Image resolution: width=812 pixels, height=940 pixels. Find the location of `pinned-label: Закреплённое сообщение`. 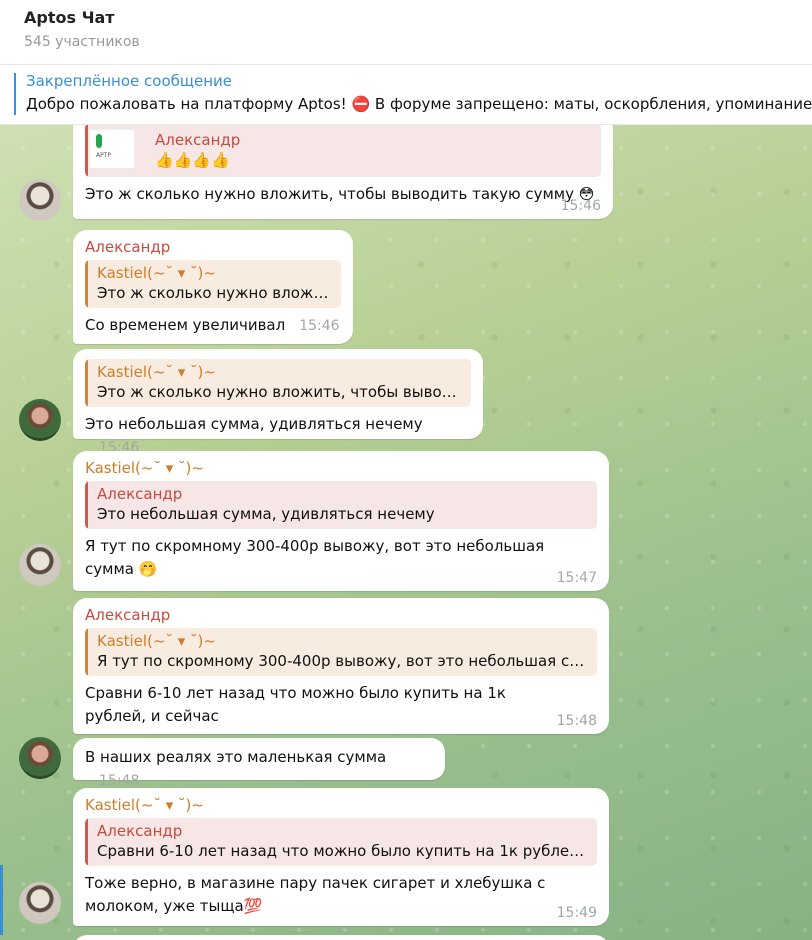

pinned-label: Закреплённое сообщение is located at coordinates (129, 81).